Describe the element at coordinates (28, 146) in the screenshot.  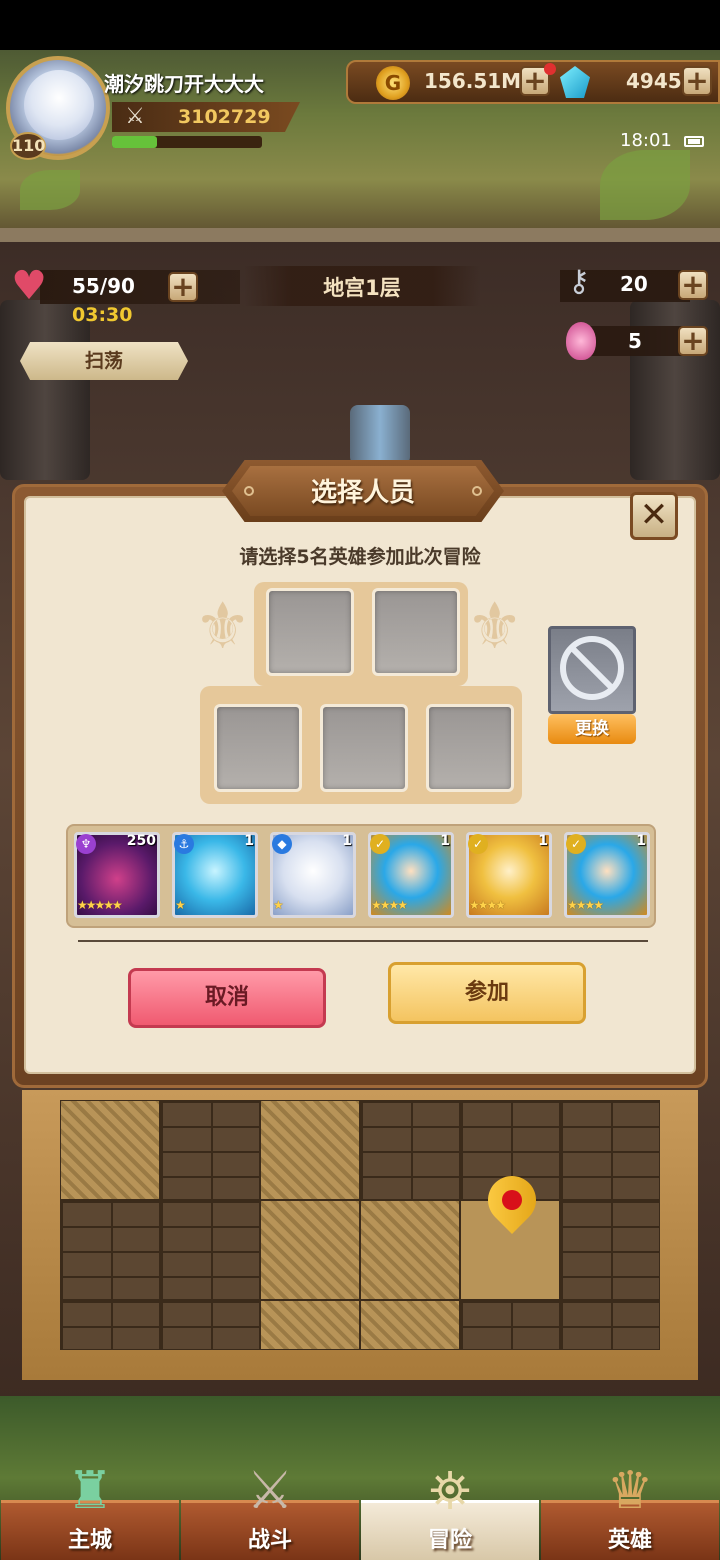
I see `player-level-badge: 110` at that location.